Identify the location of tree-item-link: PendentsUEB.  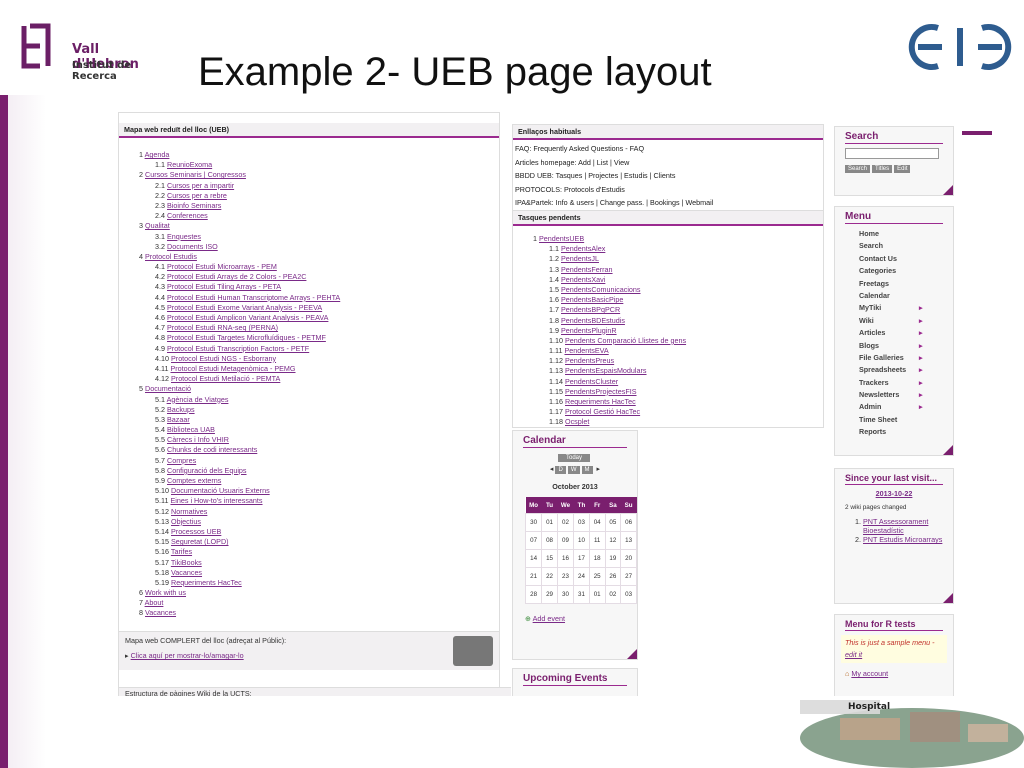
(561, 238).